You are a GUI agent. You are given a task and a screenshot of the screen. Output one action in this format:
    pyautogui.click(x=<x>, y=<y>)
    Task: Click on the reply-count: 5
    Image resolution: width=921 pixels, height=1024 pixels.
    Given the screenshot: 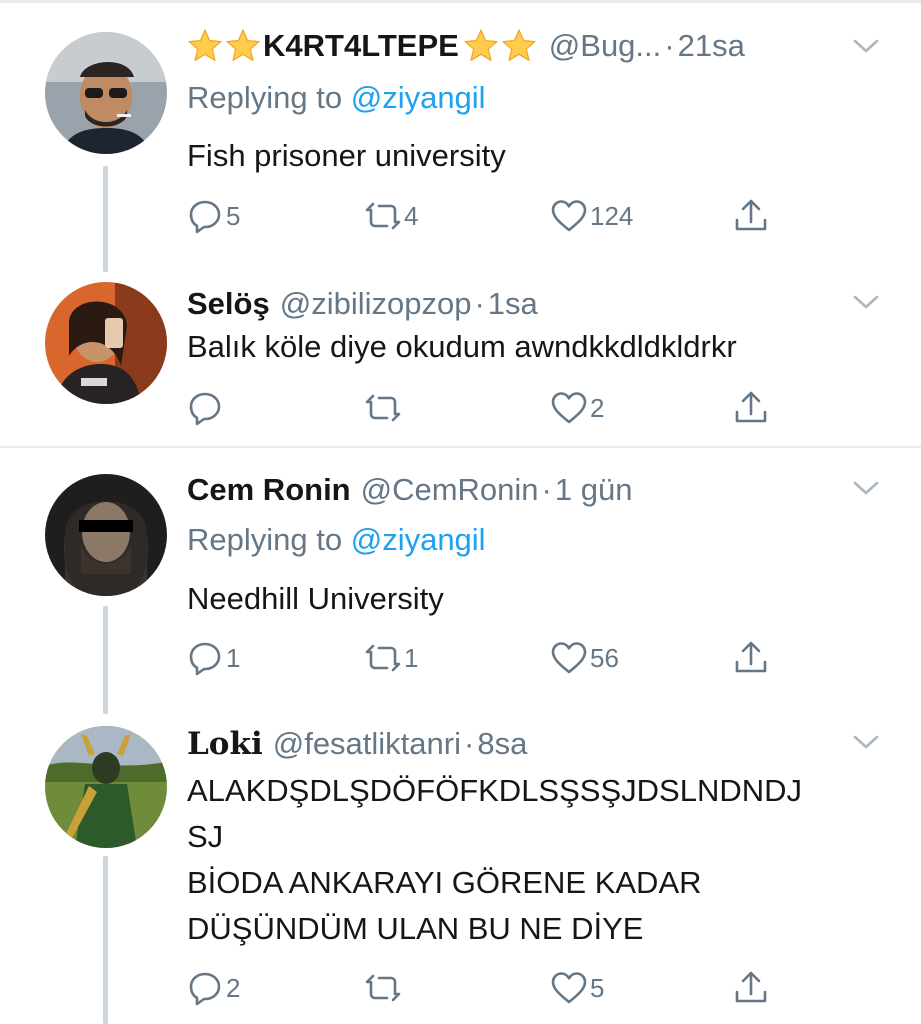 What is the action you would take?
    pyautogui.click(x=233, y=215)
    